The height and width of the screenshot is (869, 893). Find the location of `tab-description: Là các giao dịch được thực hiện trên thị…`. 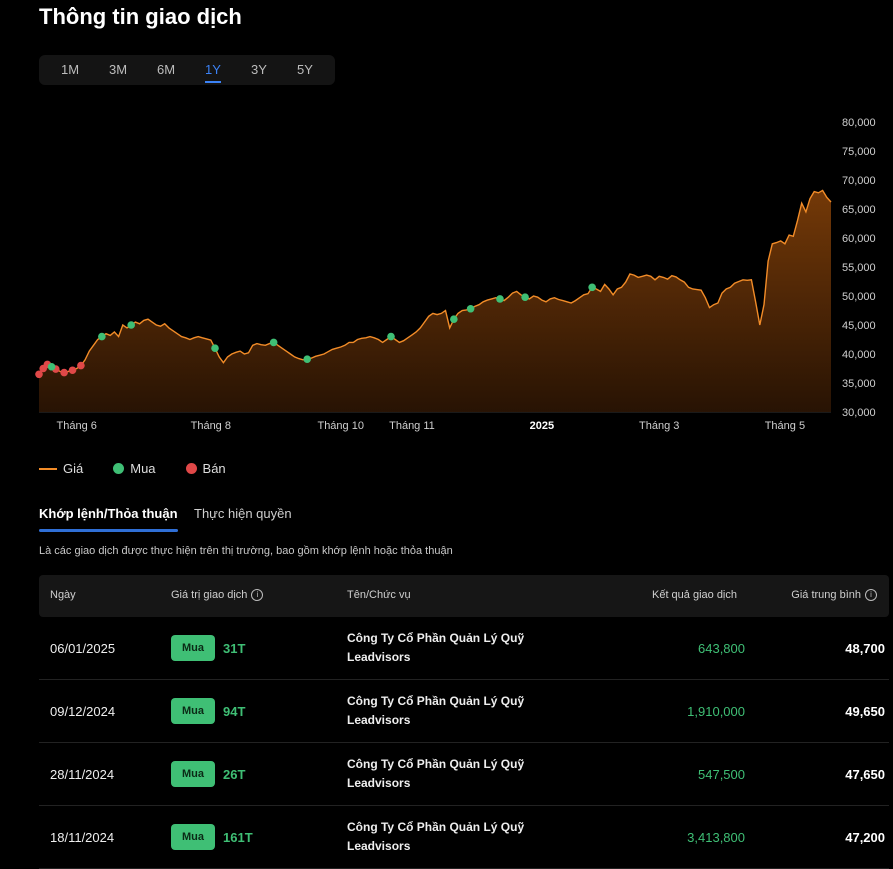

tab-description: Là các giao dịch được thực hiện trên thị… is located at coordinates (246, 551).